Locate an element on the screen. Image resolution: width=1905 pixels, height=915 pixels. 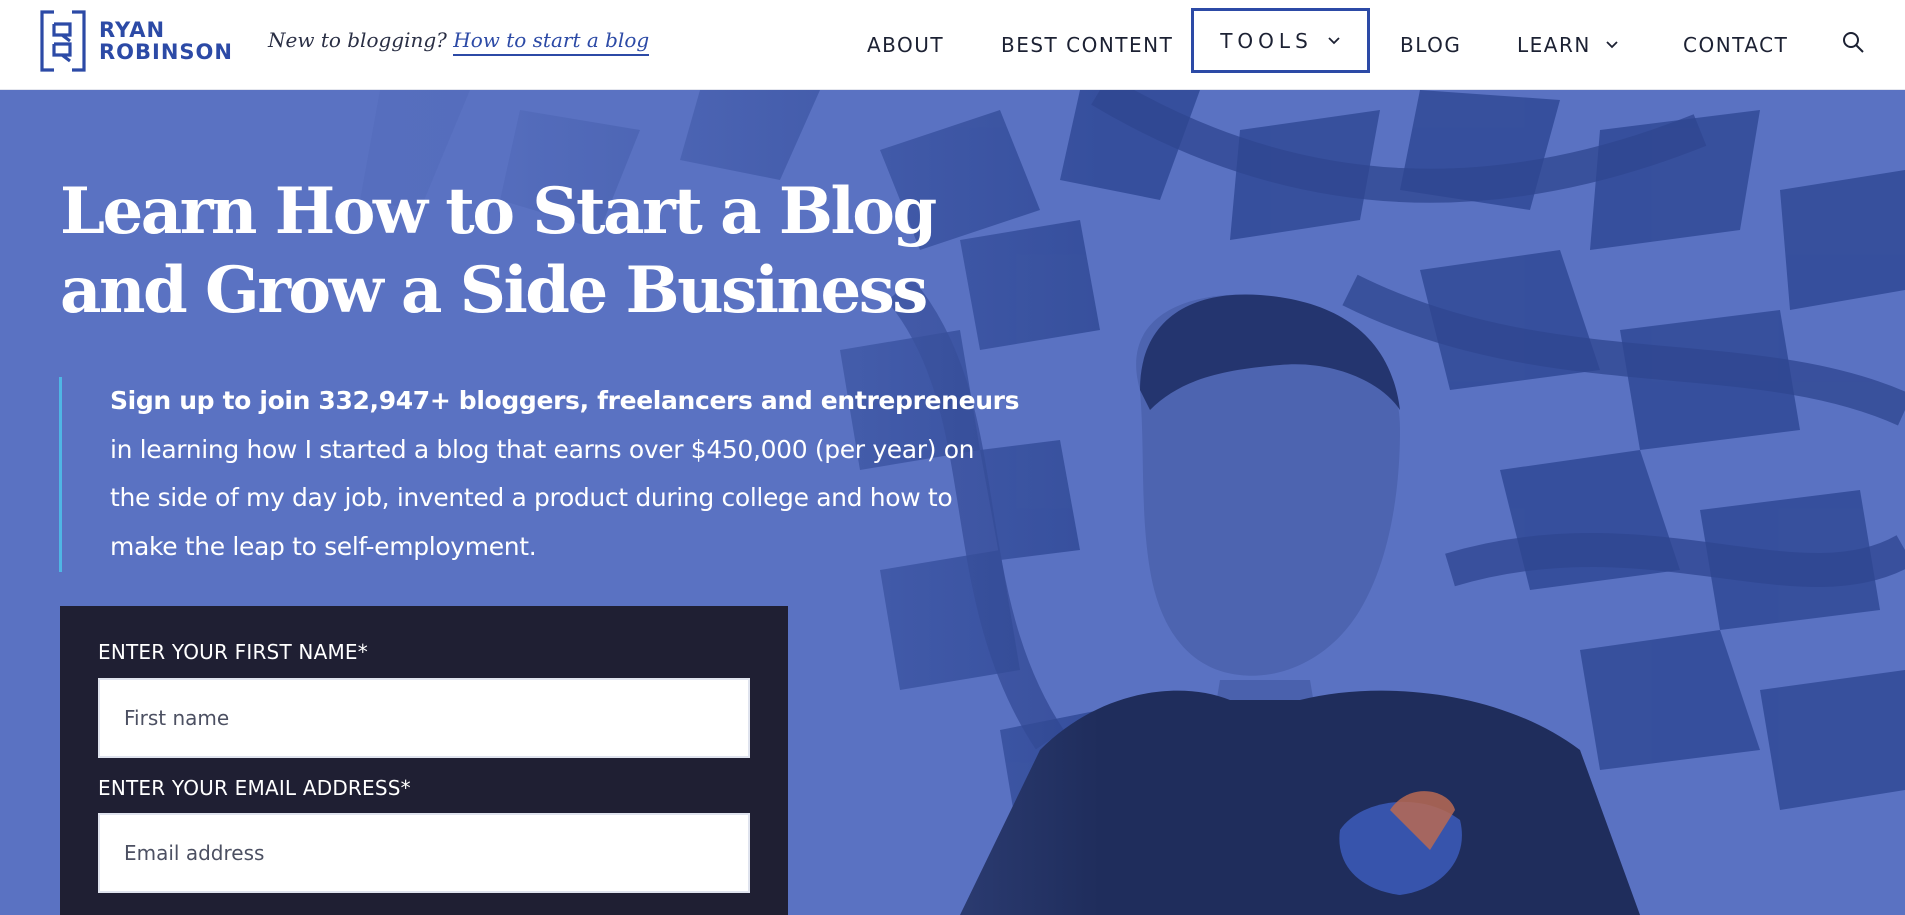
nav-tools-label: TOOLS is located at coordinates (1266, 40).